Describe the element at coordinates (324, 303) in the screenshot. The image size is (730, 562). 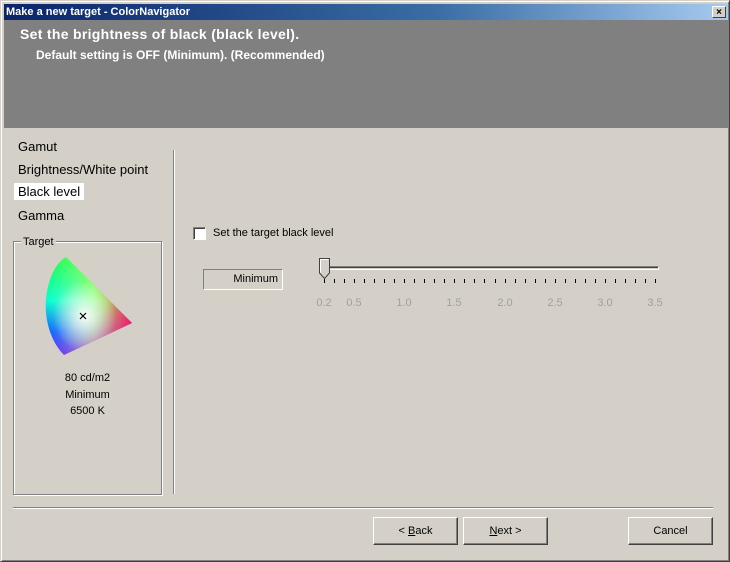
I see `slider-tick-label: 0.2` at that location.